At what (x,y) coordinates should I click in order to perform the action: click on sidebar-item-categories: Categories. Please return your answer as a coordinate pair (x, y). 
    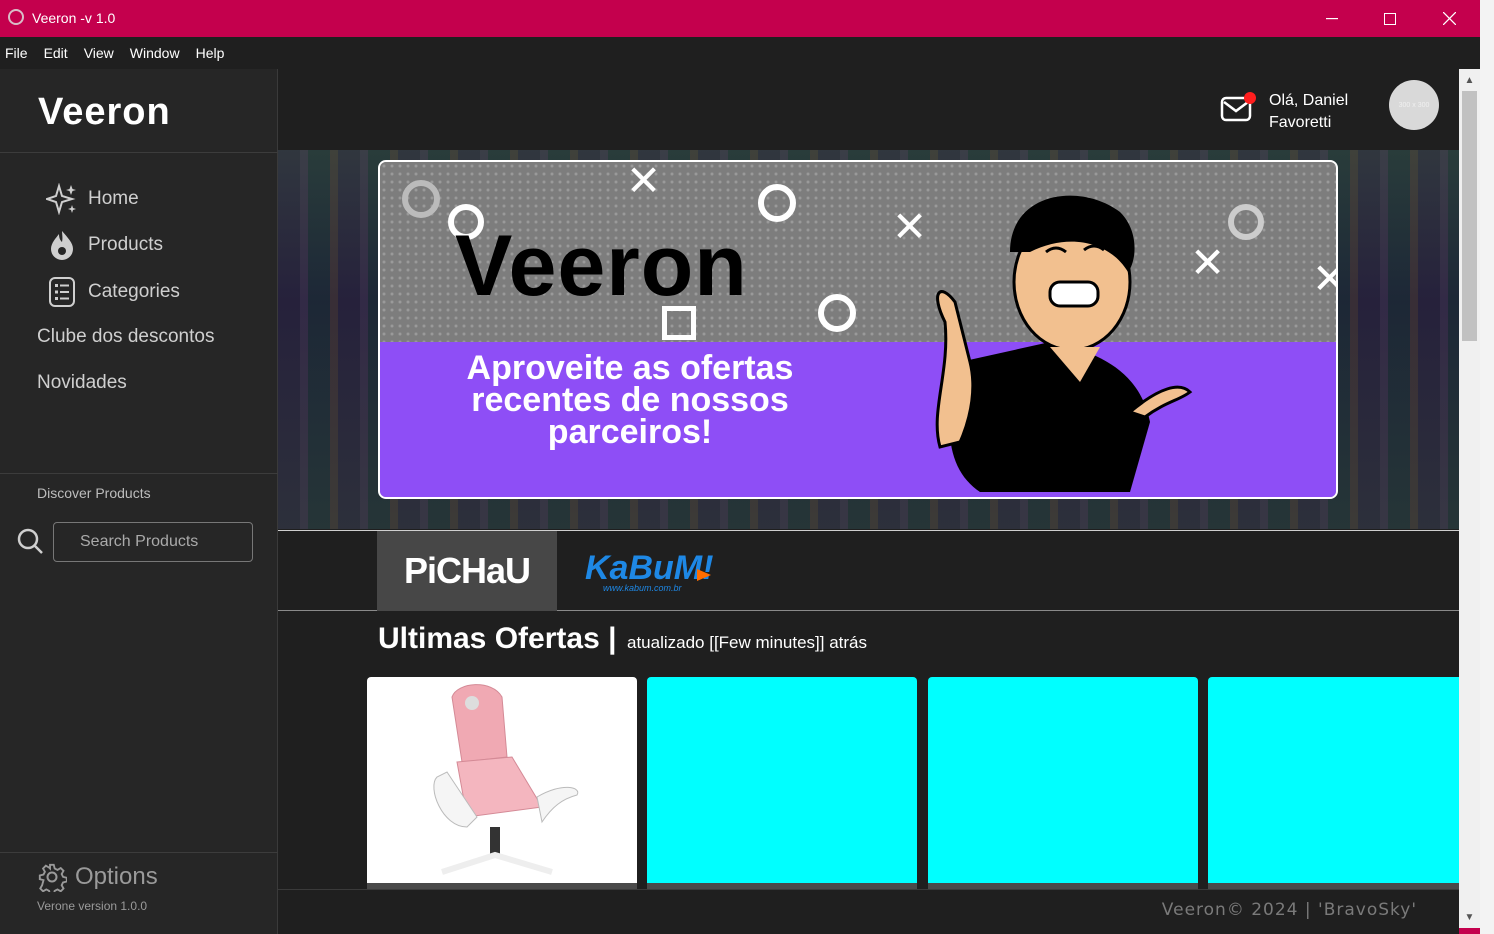
    Looking at the image, I should click on (113, 292).